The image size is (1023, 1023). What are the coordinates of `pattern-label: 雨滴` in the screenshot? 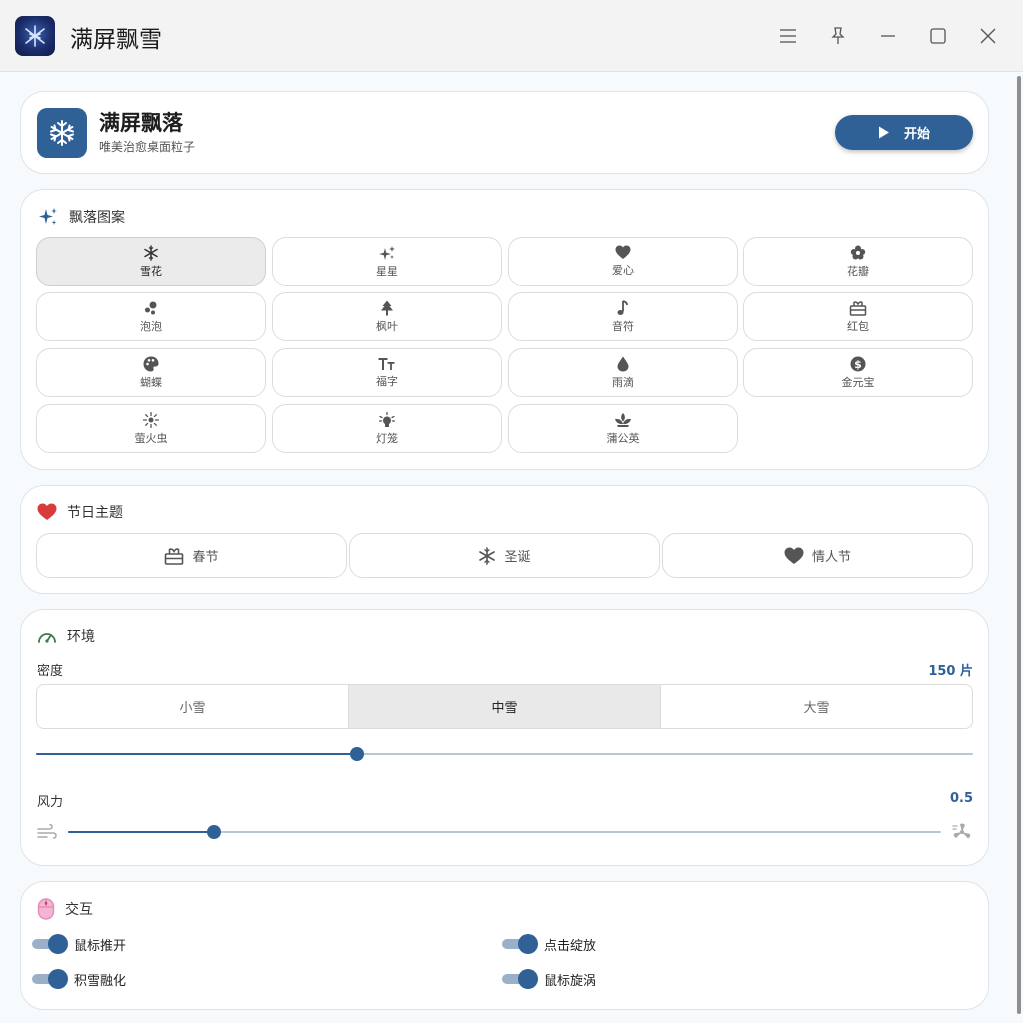 It's located at (623, 382).